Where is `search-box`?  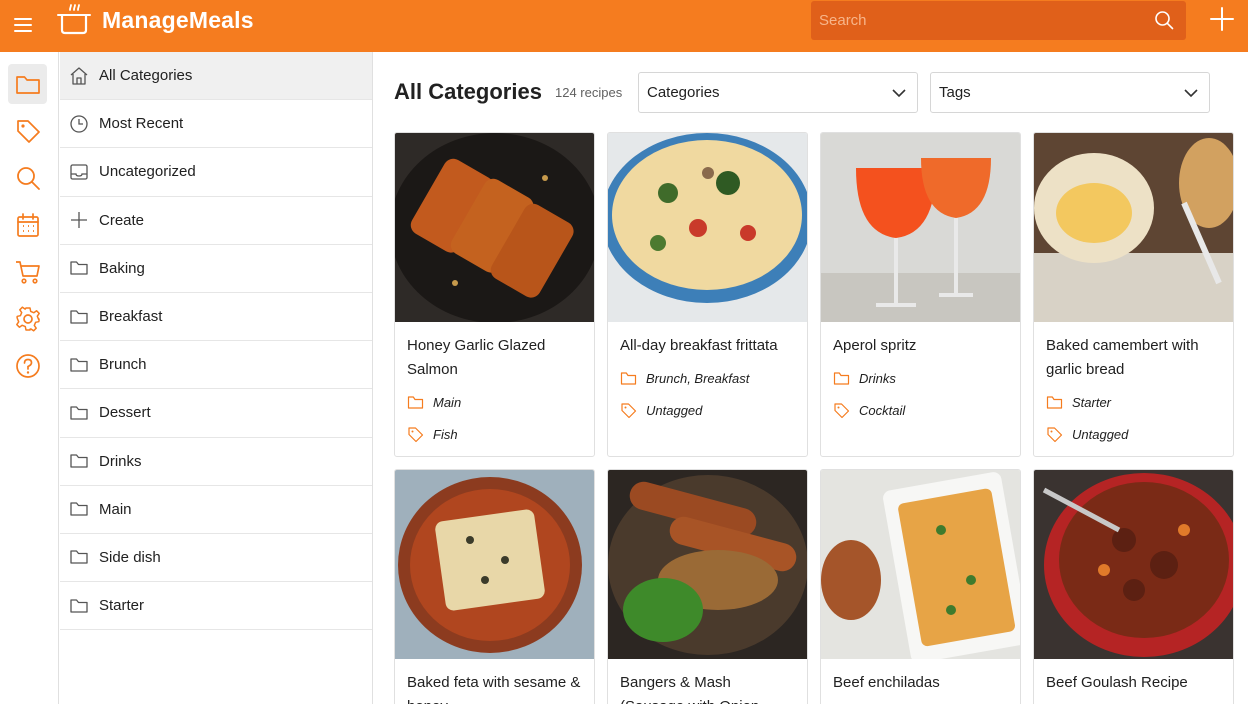
search-box is located at coordinates (998, 20).